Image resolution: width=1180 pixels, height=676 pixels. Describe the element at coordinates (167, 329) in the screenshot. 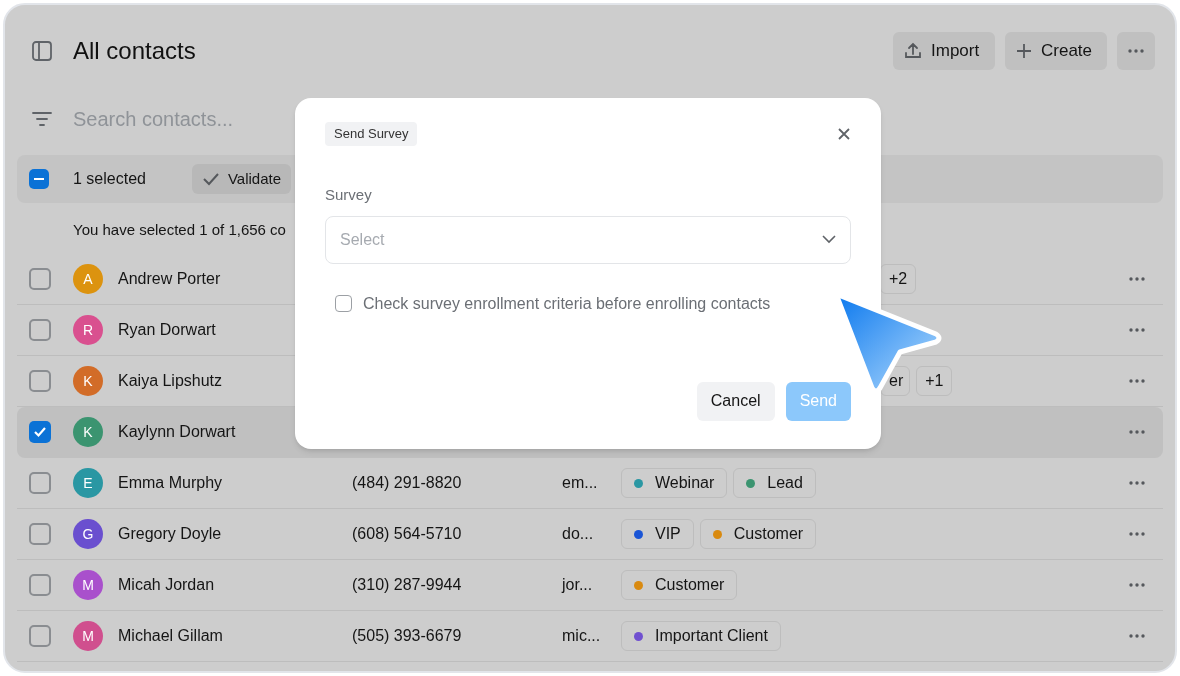

I see `contact-name: Ryan Dorwart` at that location.